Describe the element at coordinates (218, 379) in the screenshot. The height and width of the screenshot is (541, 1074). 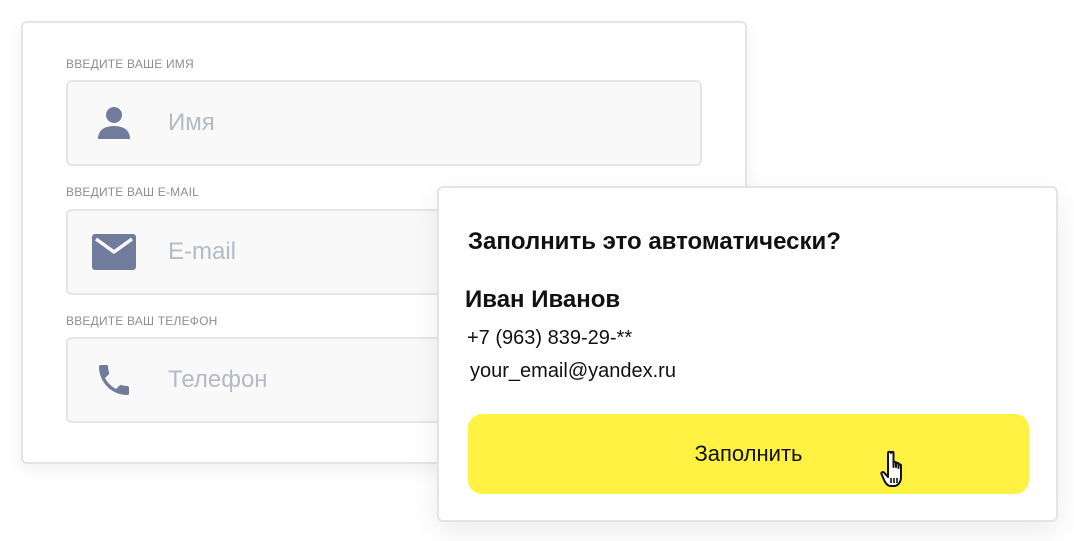
I see `phone-placeholder: Телефон` at that location.